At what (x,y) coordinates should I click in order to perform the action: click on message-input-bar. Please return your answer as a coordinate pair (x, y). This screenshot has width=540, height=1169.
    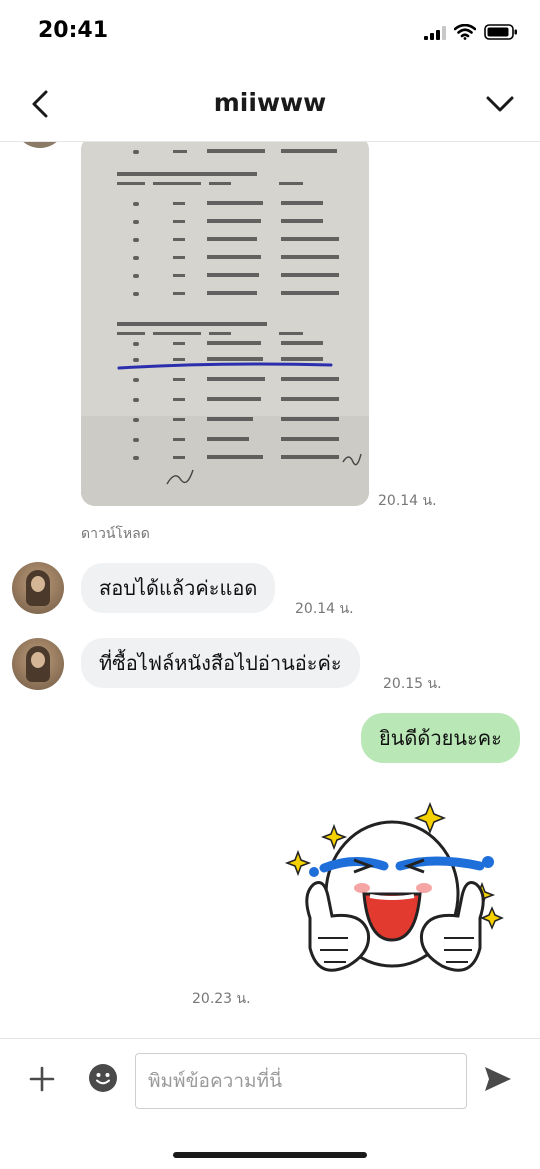
    Looking at the image, I should click on (270, 1103).